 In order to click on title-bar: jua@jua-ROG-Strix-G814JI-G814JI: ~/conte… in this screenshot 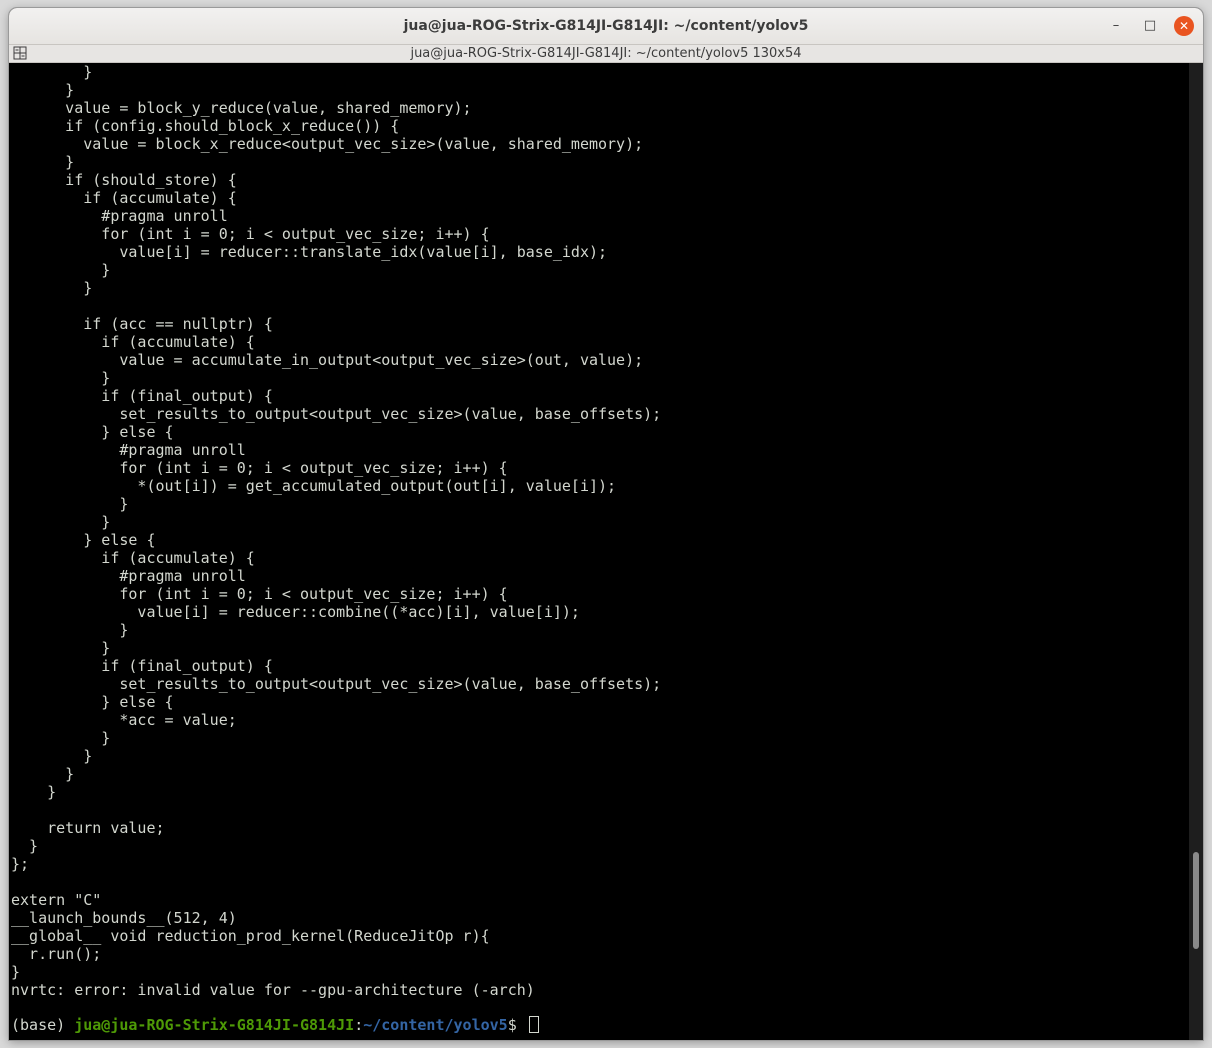, I will do `click(606, 26)`.